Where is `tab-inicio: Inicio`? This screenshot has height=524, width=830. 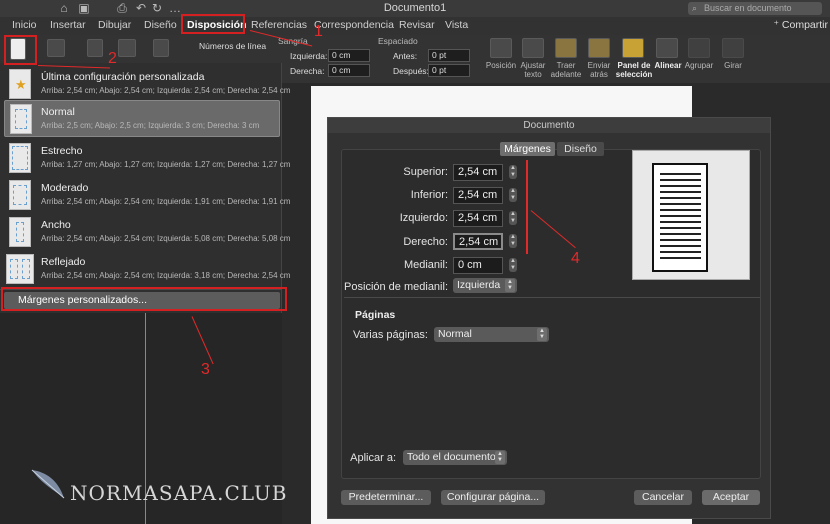 tab-inicio: Inicio is located at coordinates (24, 25).